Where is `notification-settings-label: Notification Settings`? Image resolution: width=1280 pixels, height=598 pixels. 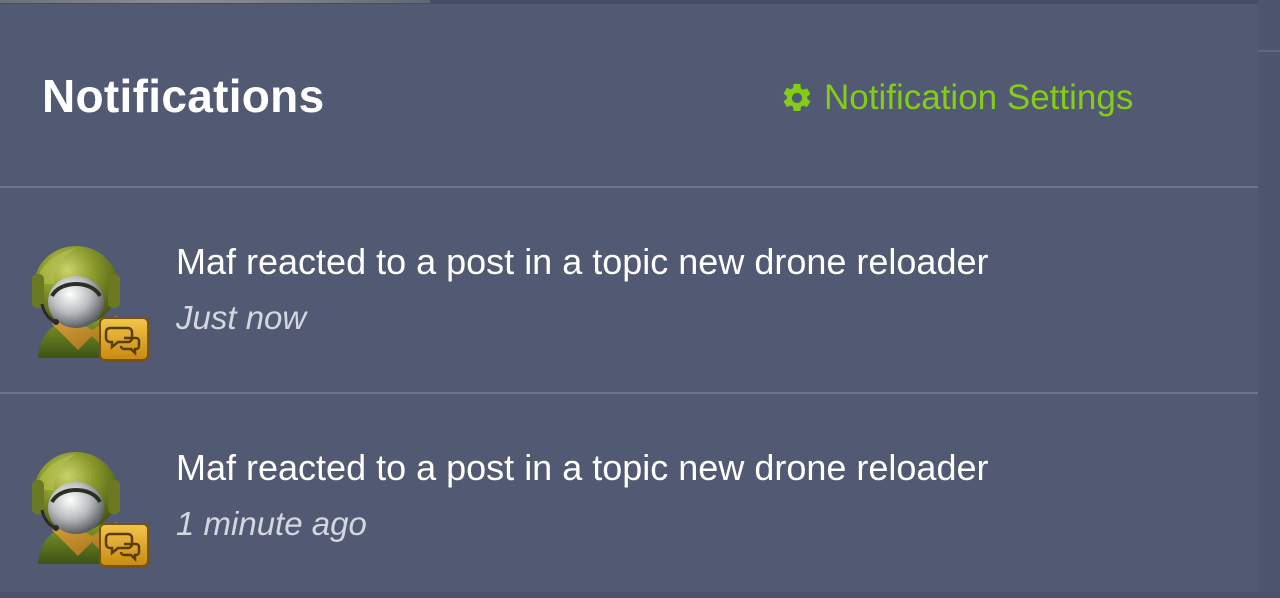
notification-settings-label: Notification Settings is located at coordinates (979, 97).